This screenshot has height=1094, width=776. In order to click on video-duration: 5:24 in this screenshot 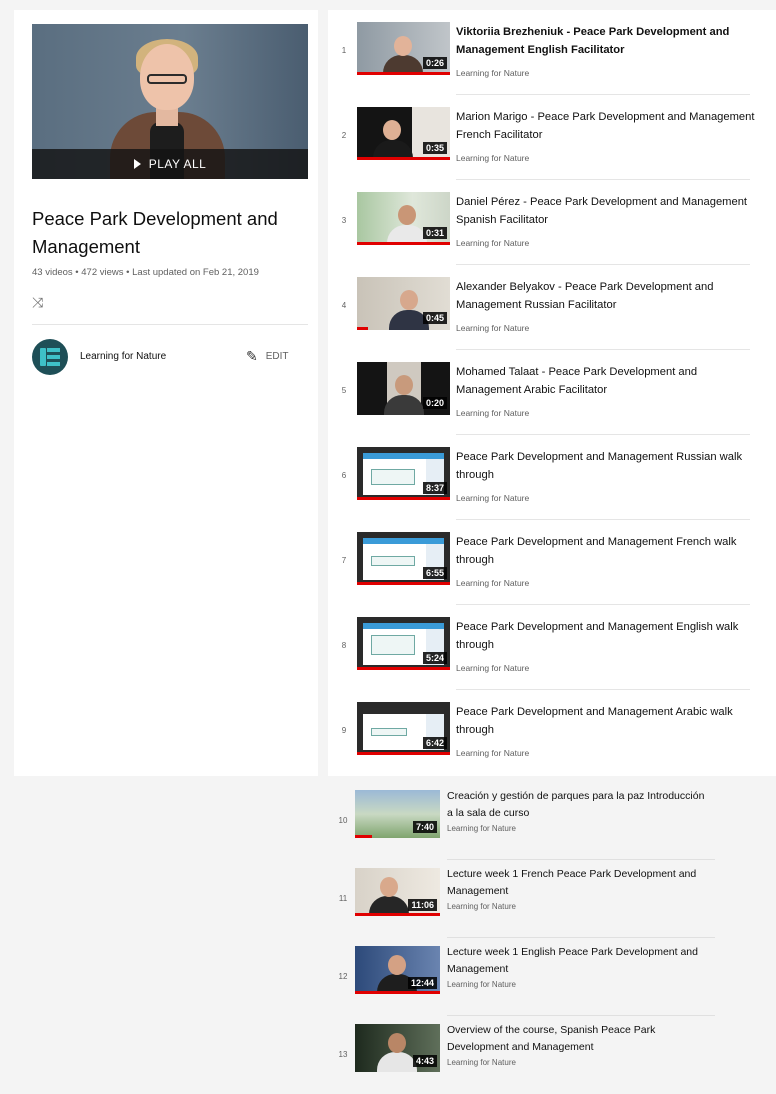, I will do `click(434, 658)`.